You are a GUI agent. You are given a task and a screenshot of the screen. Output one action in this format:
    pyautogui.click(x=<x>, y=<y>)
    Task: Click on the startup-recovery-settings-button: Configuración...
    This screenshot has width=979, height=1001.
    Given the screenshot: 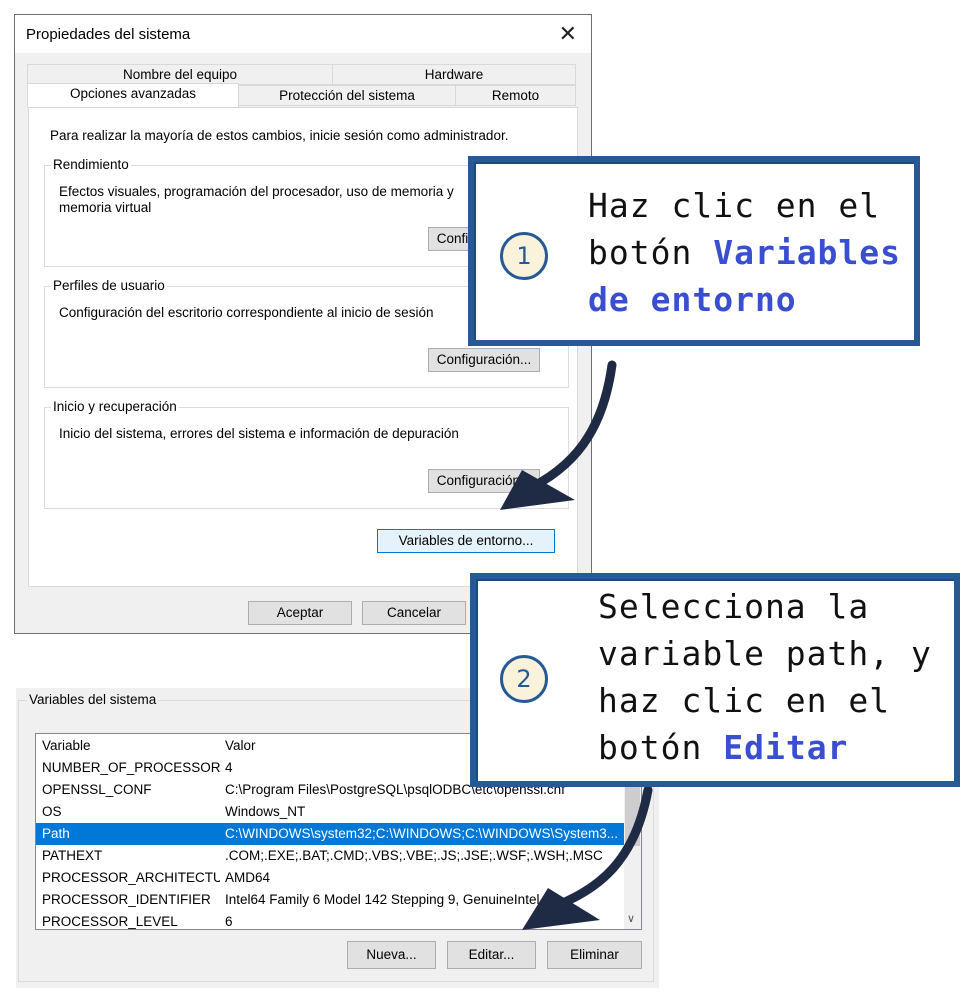 What is the action you would take?
    pyautogui.click(x=484, y=481)
    